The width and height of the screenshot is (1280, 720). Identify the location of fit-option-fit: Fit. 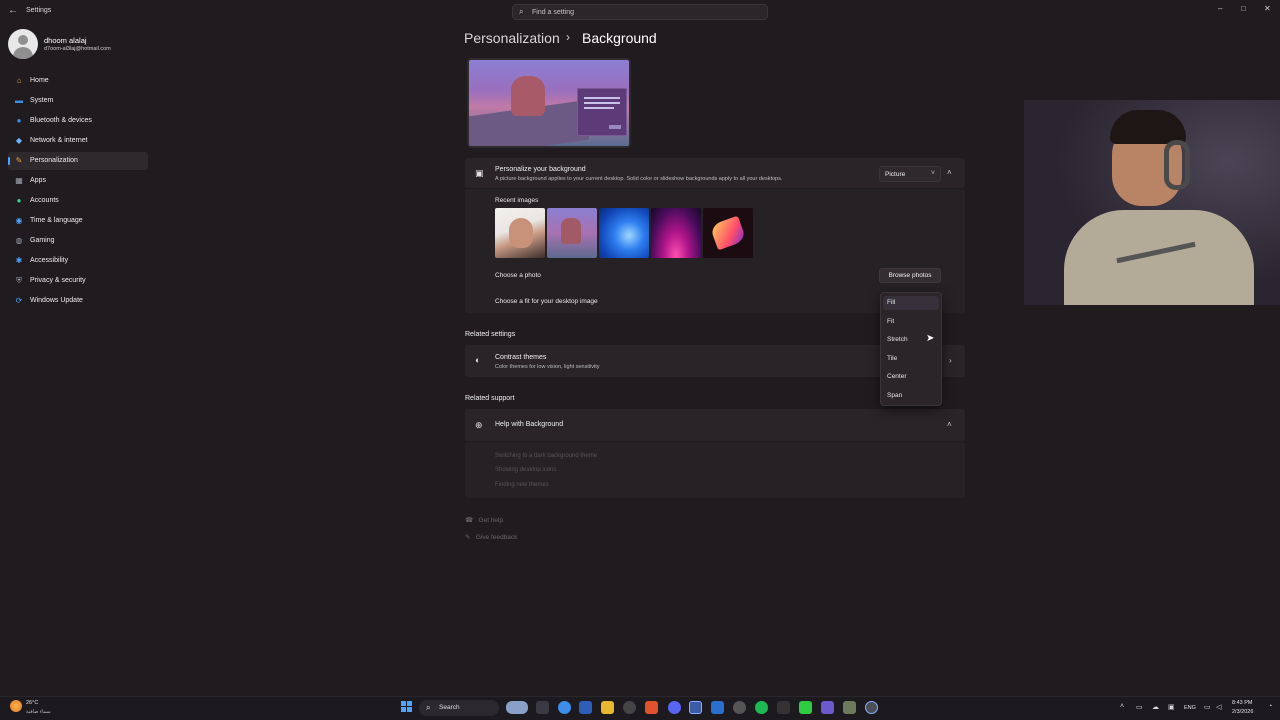
(890, 321).